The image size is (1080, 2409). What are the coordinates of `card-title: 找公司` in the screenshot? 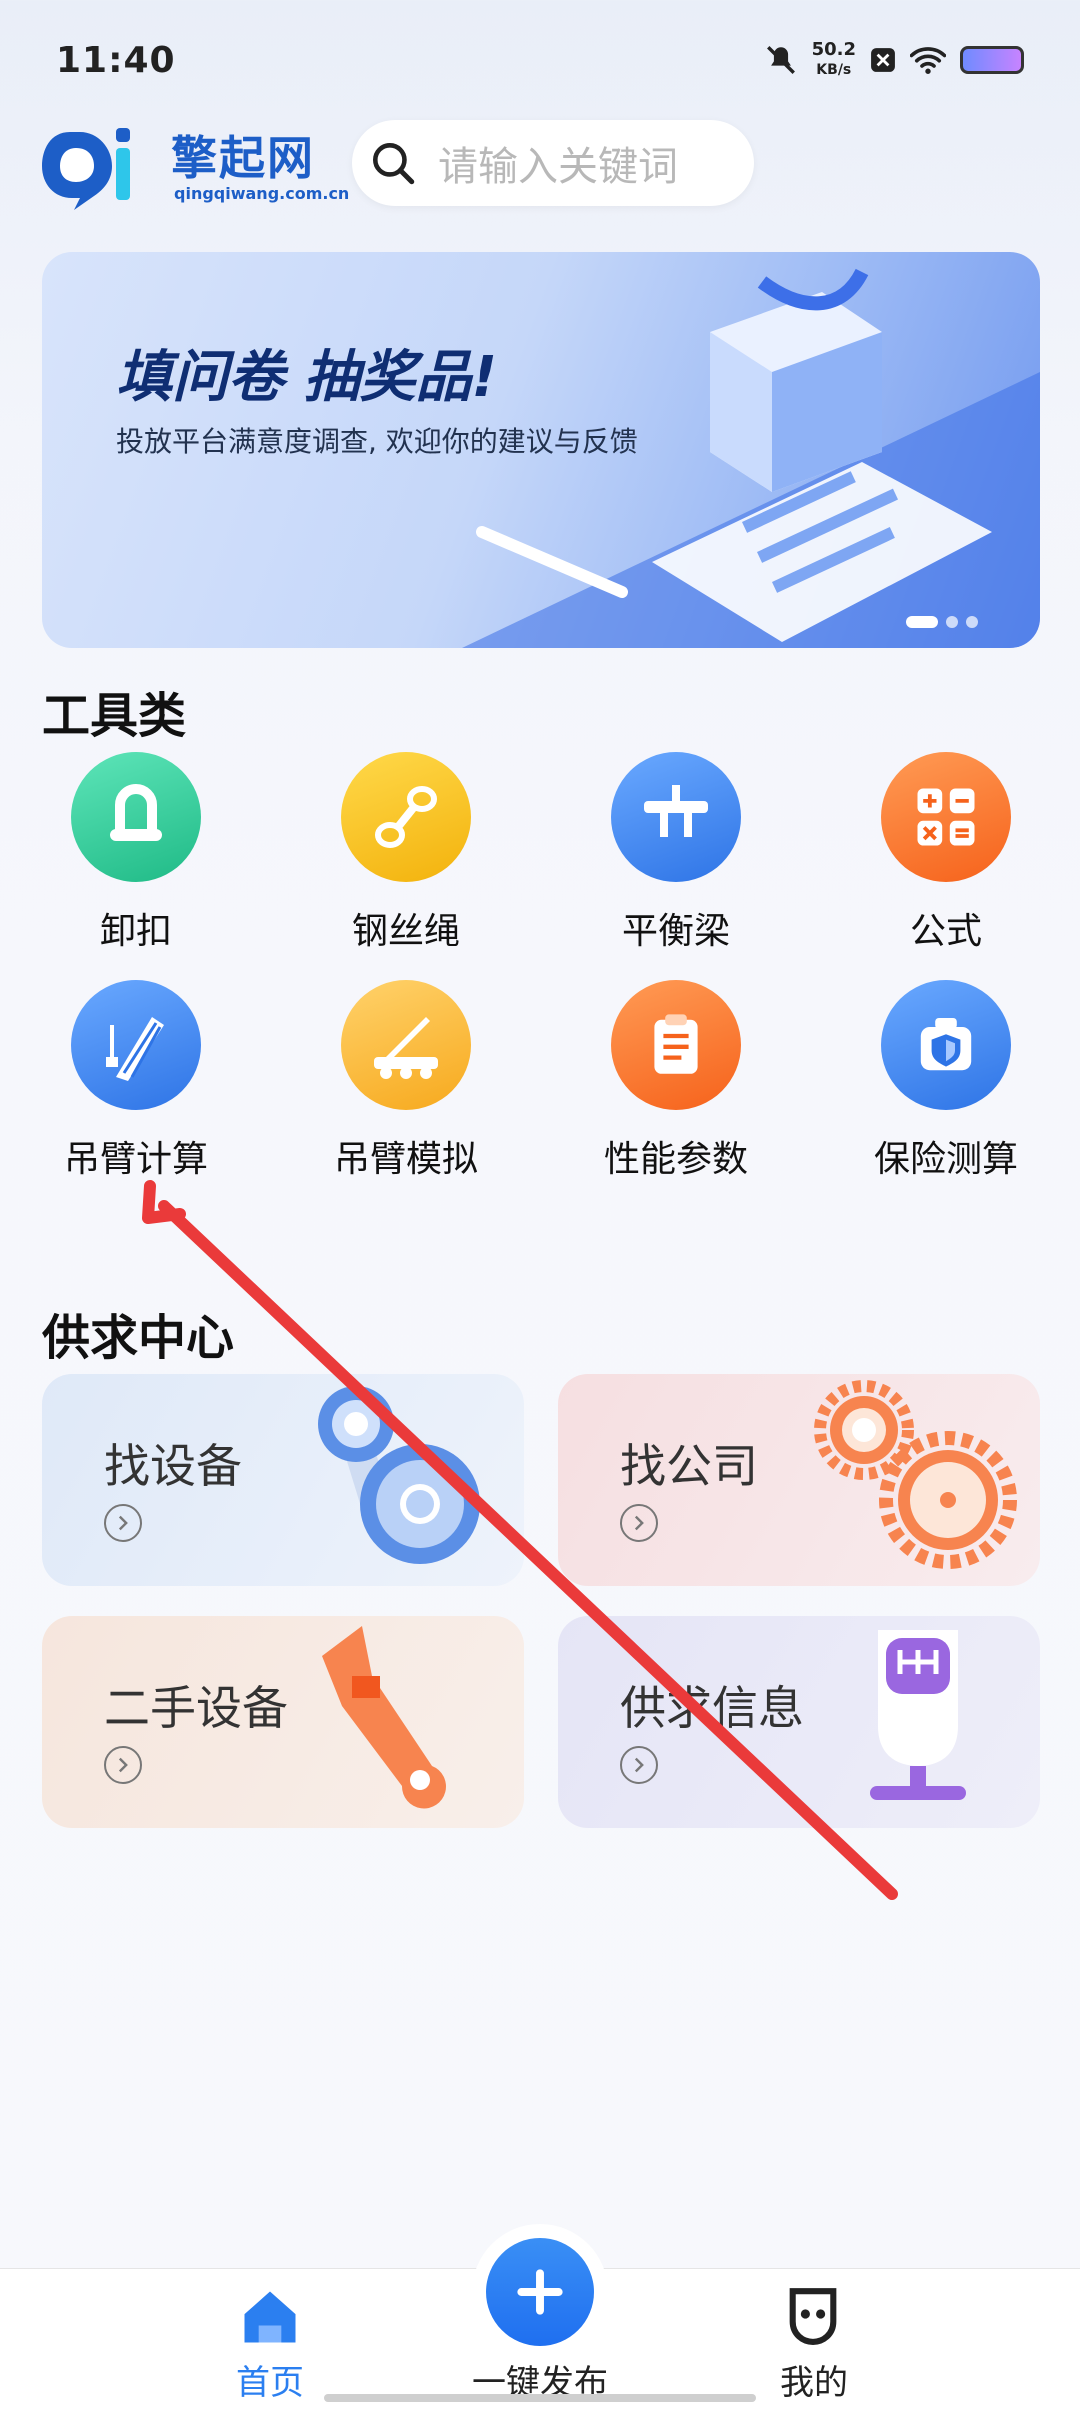 It's located at (689, 1466).